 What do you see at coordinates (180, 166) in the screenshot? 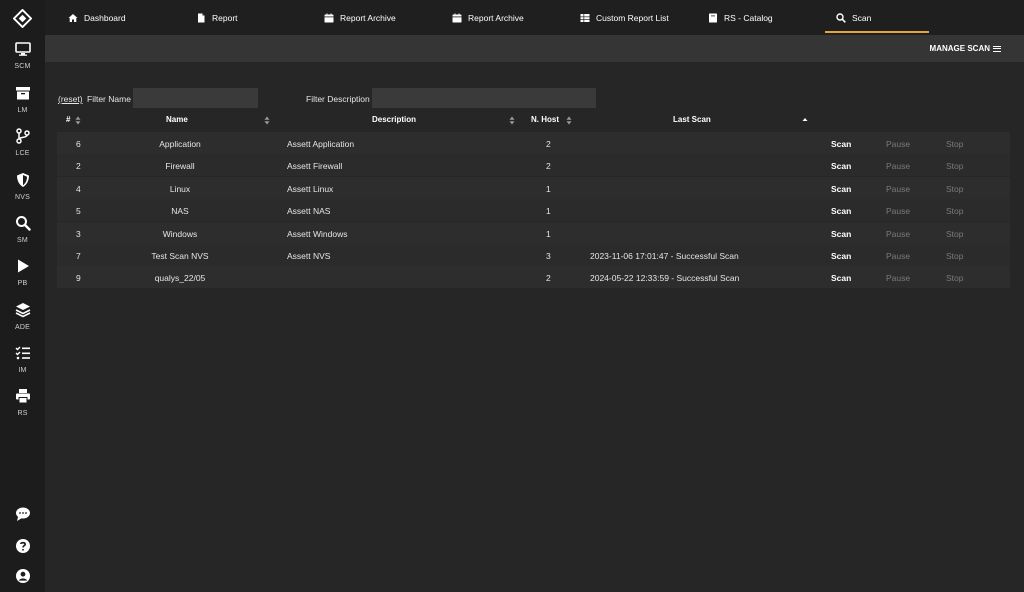
I see `cell-name: Firewall` at bounding box center [180, 166].